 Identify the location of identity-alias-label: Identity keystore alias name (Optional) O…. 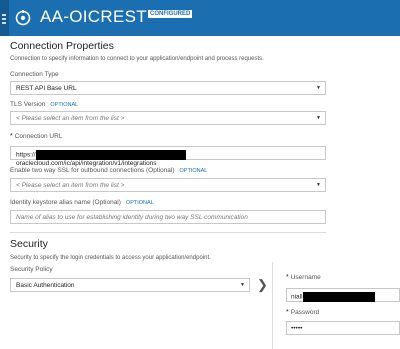
(82, 202).